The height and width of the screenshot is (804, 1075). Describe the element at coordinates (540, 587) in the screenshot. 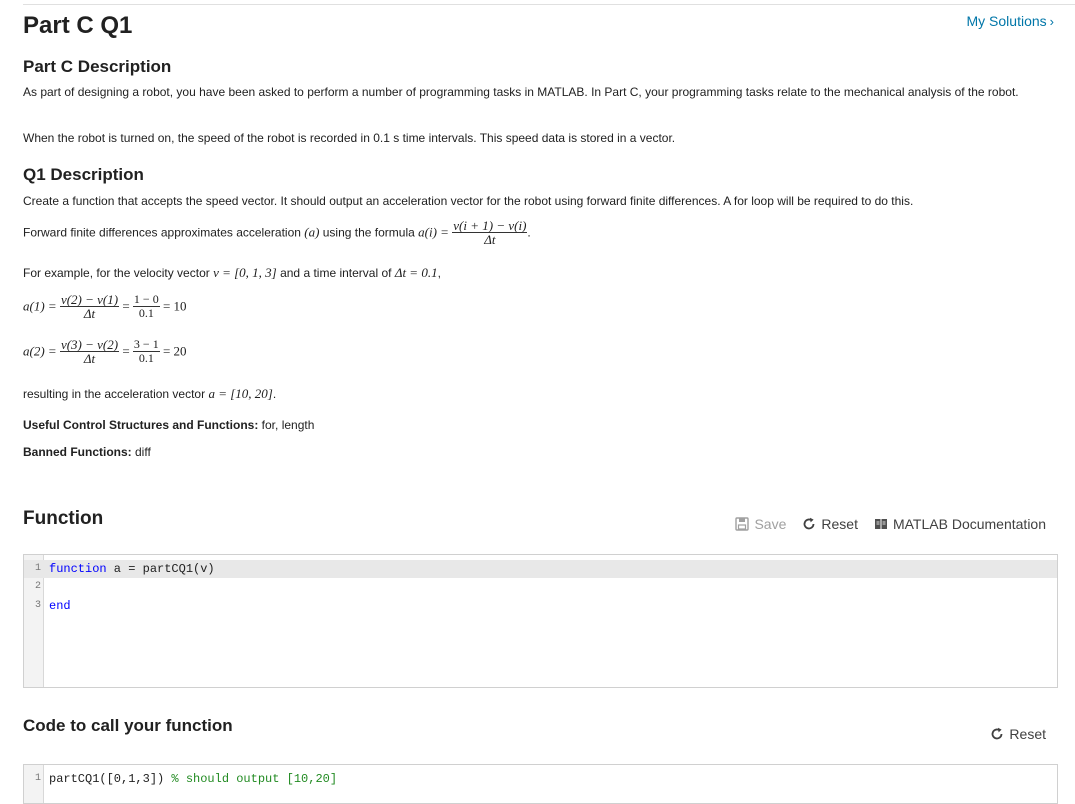

I see `code-line: 2` at that location.